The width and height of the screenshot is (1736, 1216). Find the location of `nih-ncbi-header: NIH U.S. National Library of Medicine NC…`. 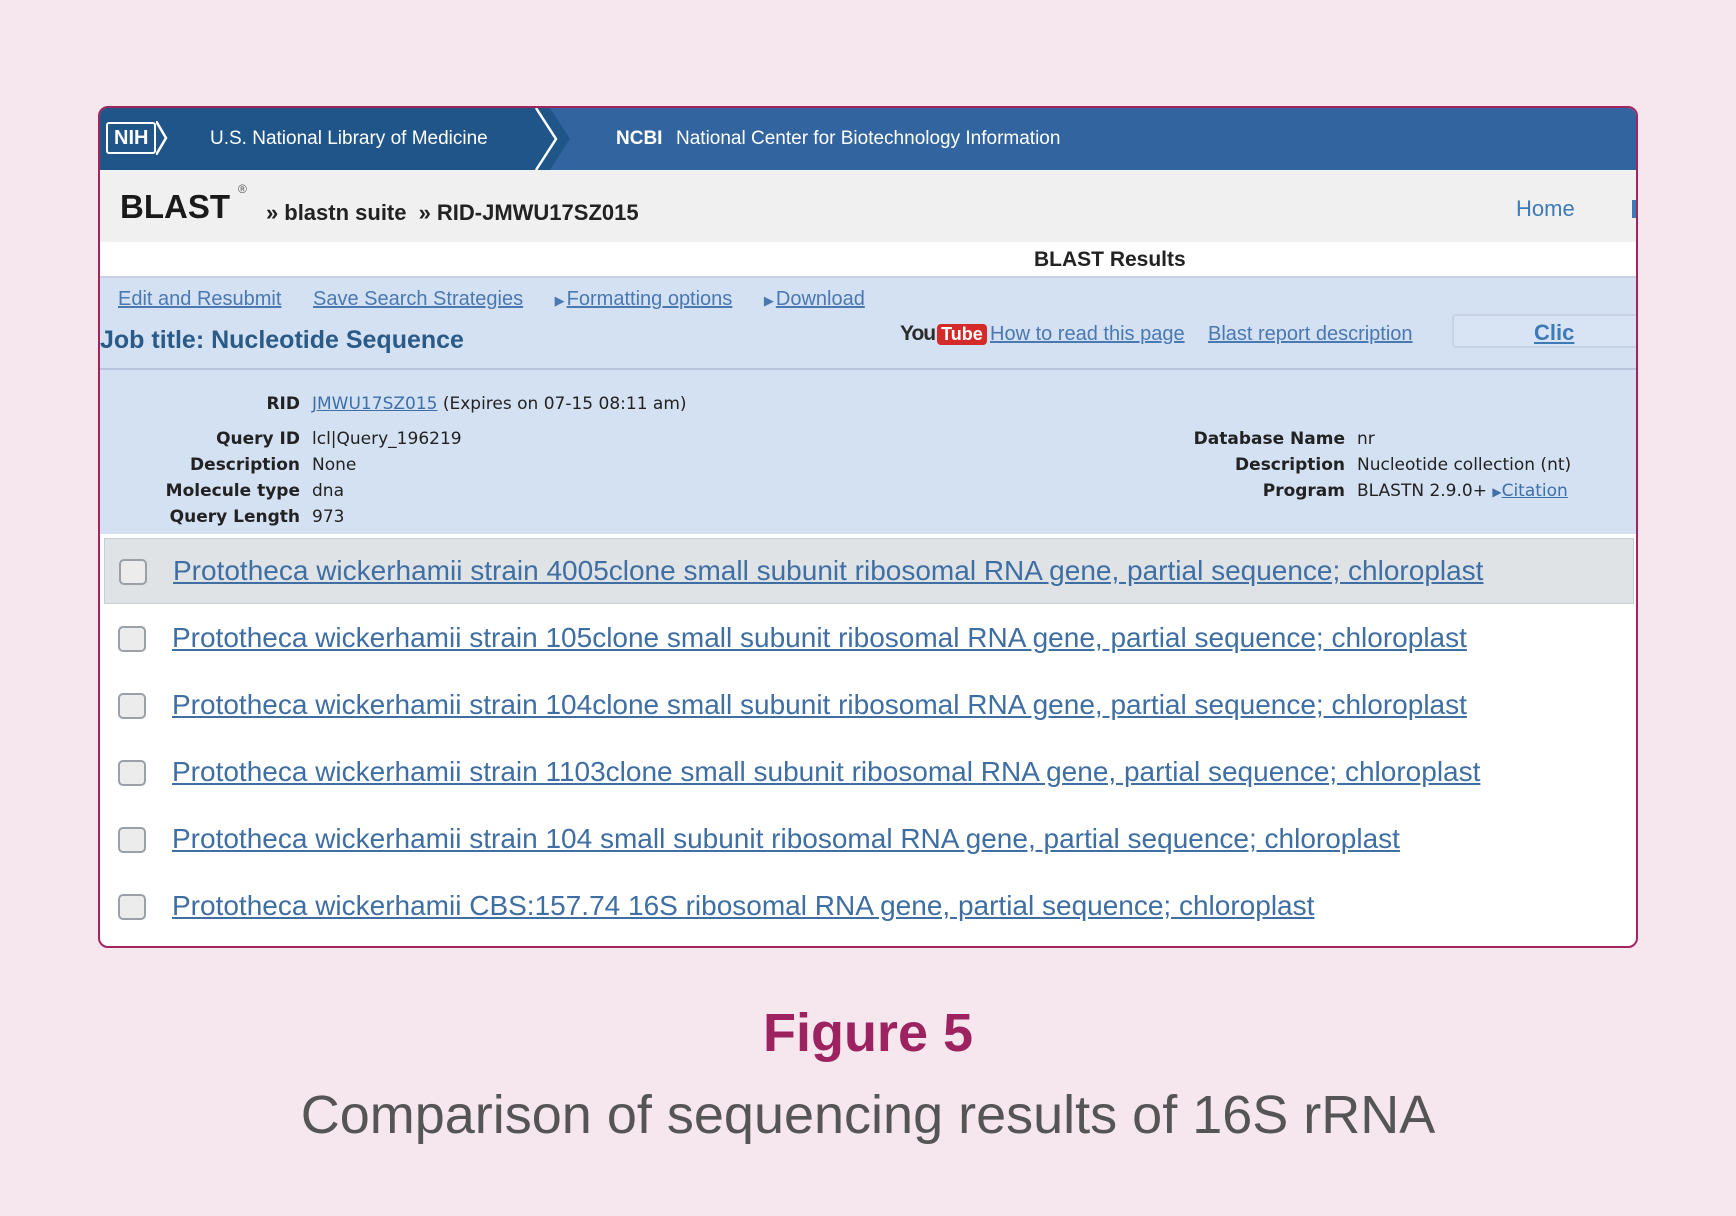

nih-ncbi-header: NIH U.S. National Library of Medicine NC… is located at coordinates (868, 139).